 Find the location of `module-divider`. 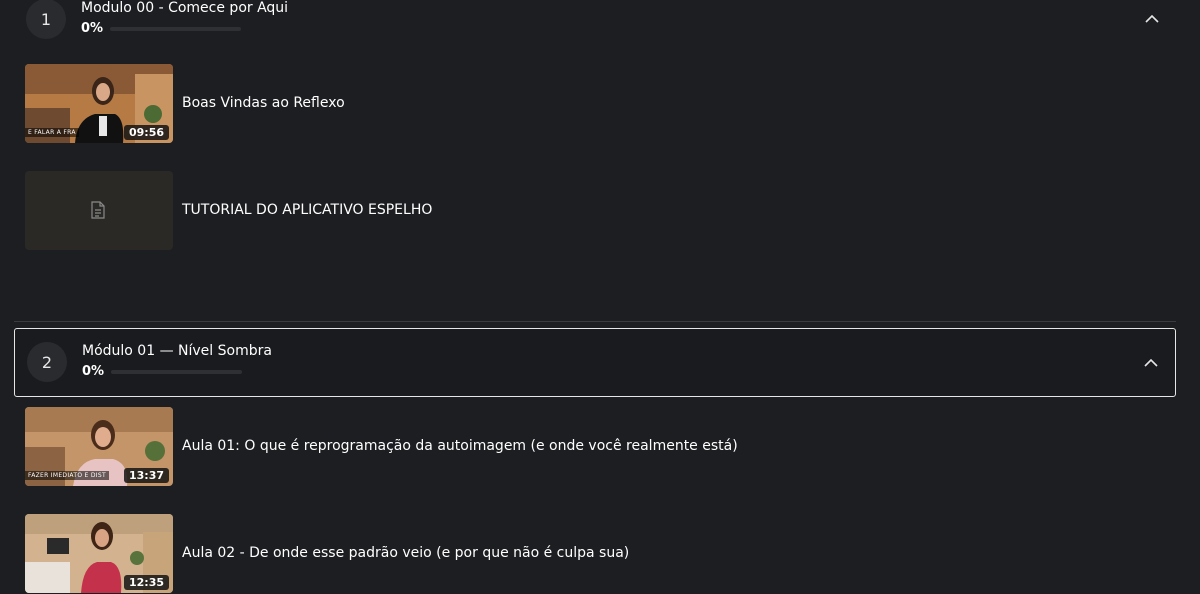

module-divider is located at coordinates (595, 321).